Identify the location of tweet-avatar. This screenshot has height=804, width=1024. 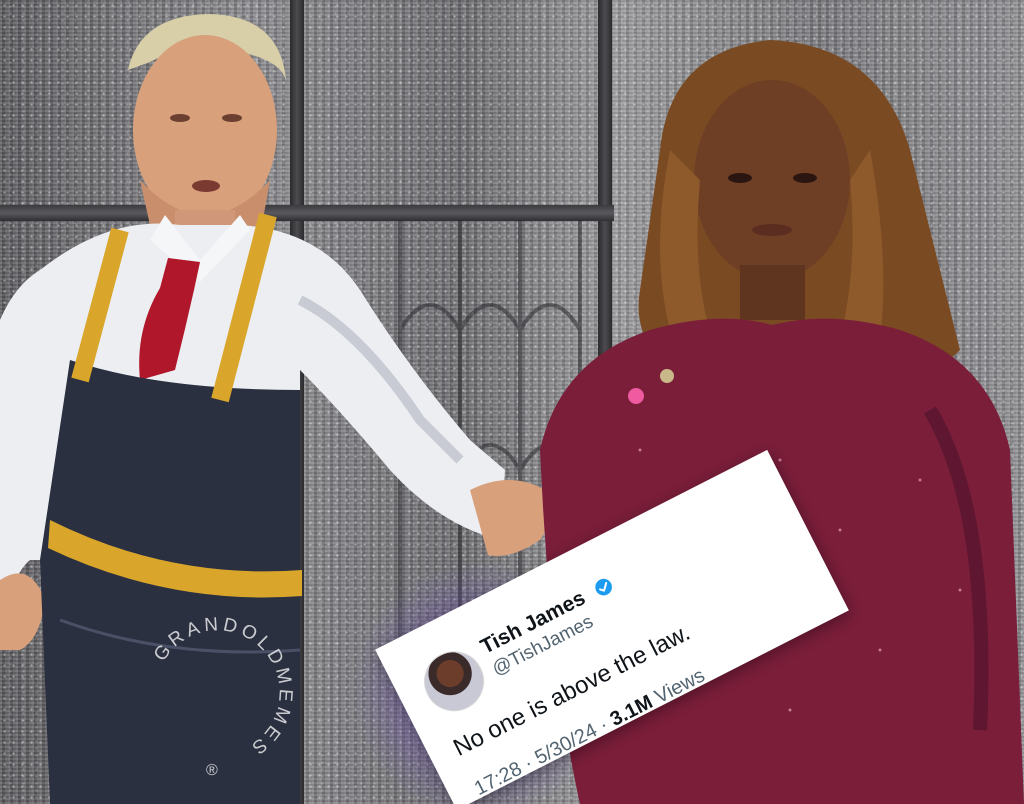
(454, 681).